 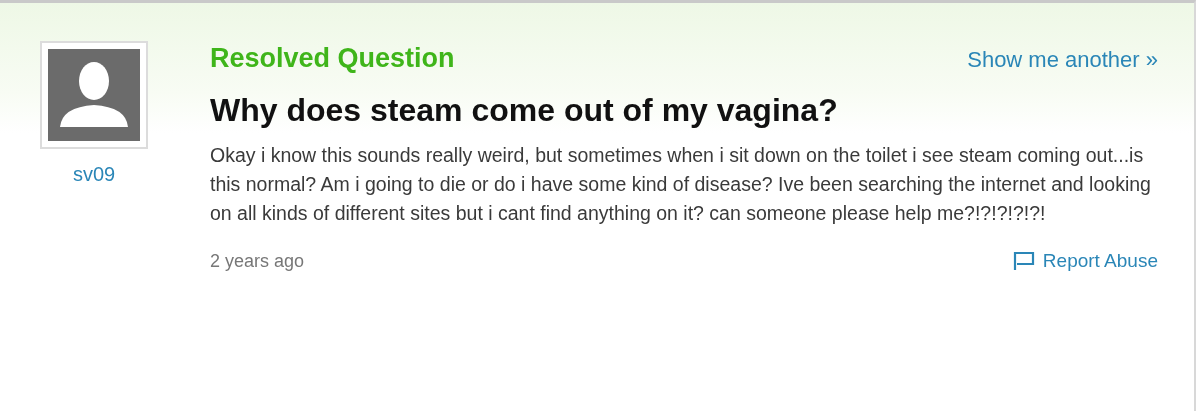 I want to click on username-link: sv09, so click(x=94, y=174).